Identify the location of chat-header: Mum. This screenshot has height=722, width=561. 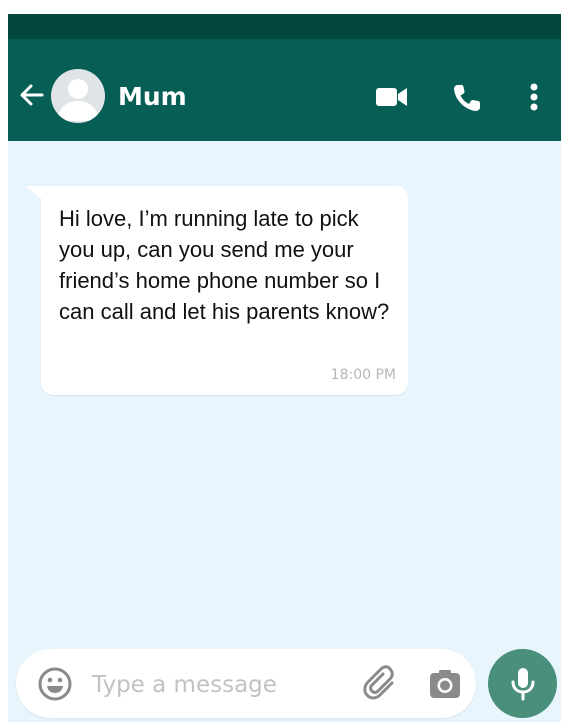
(284, 90).